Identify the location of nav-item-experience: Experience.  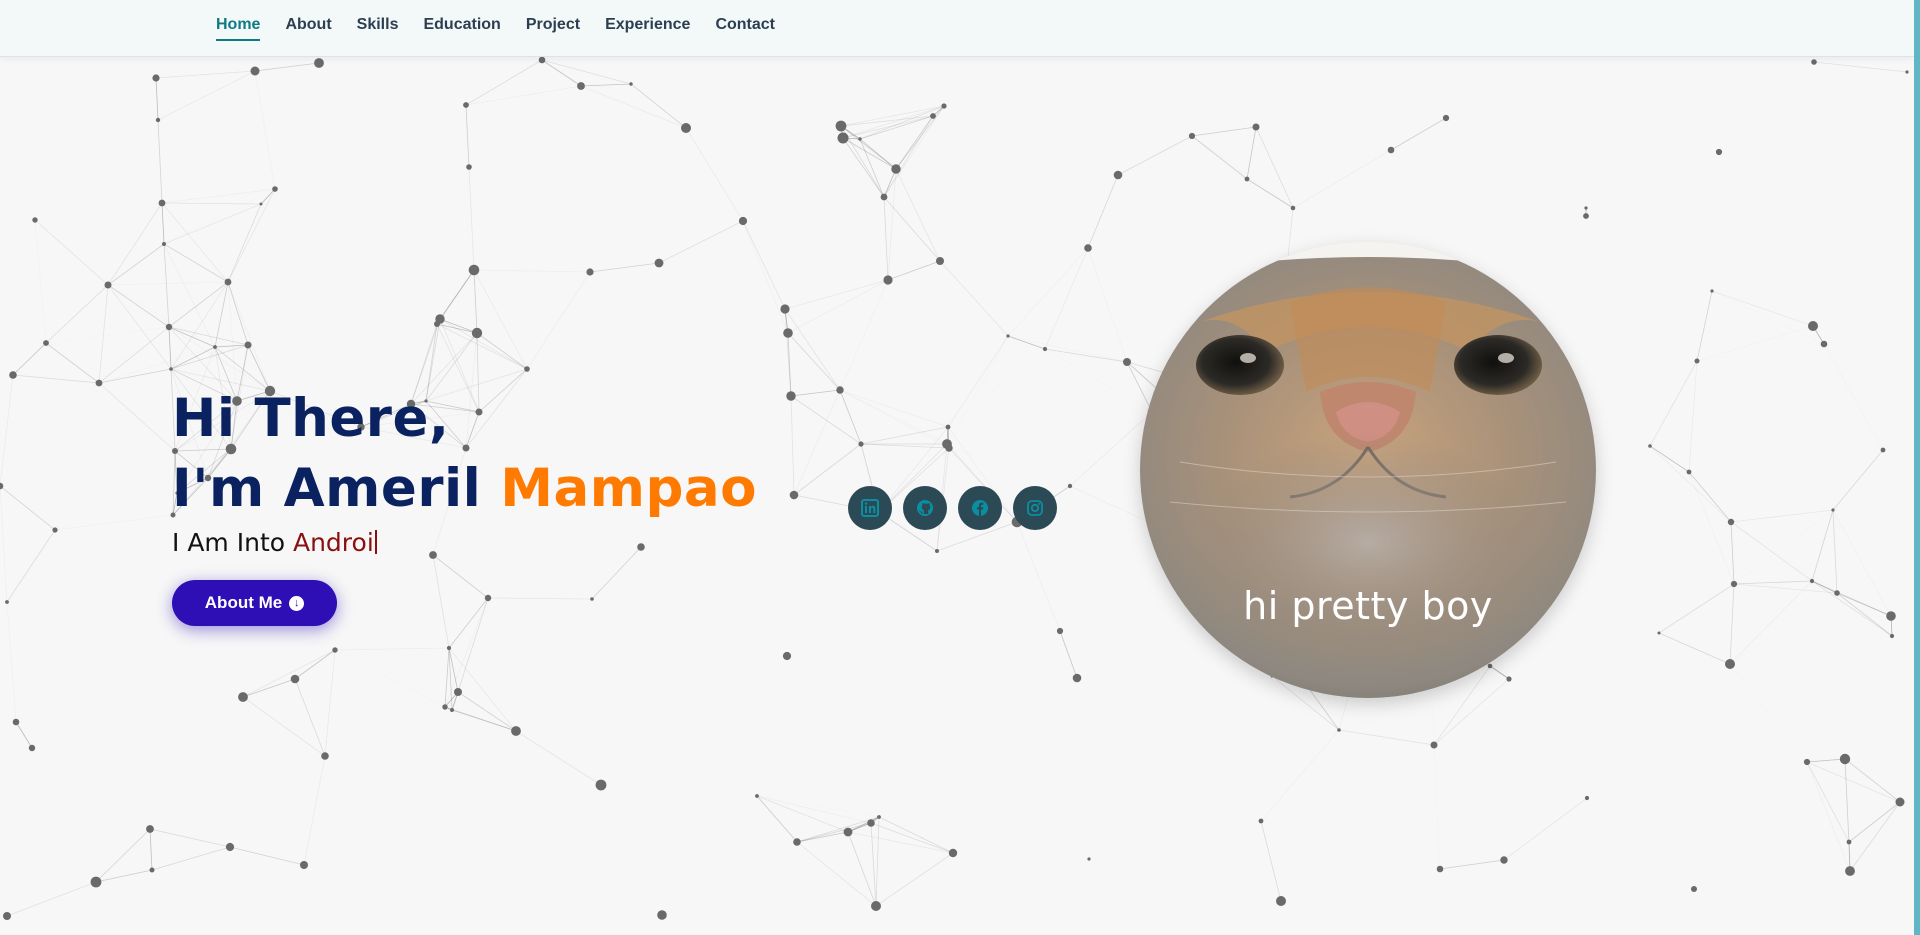
(647, 25).